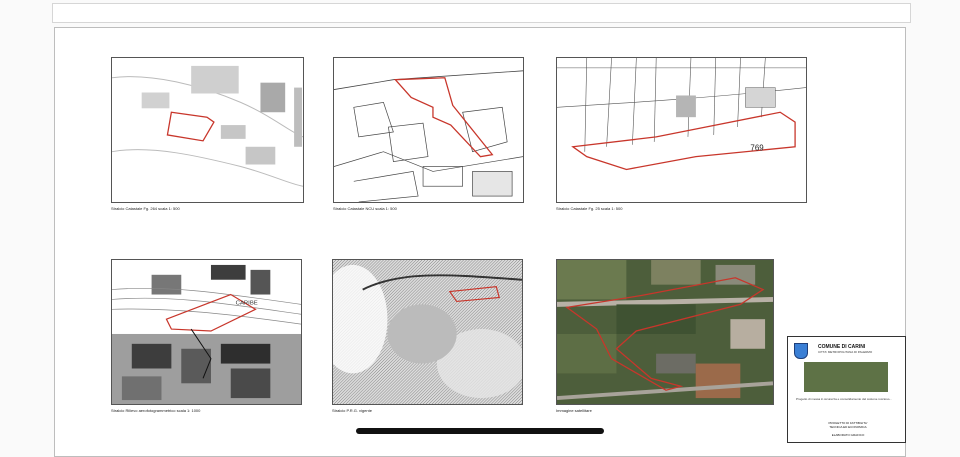  I want to click on map-panel-prg, so click(427, 332).